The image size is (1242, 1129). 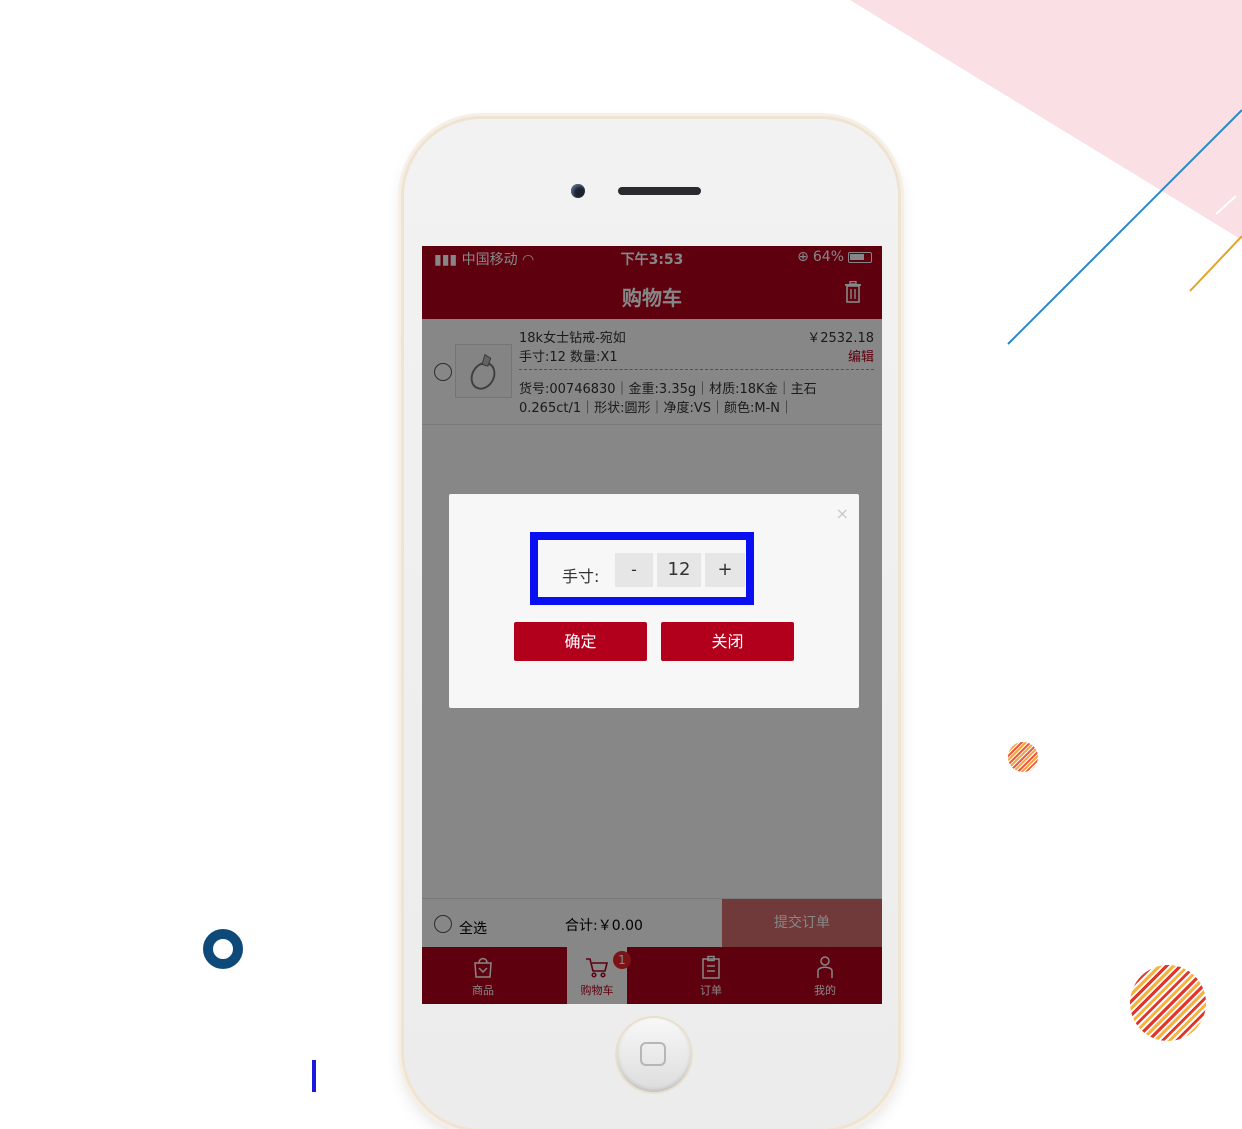 What do you see at coordinates (654, 601) in the screenshot?
I see `size-dialog: × 手寸: - 12 + 确定 关闭` at bounding box center [654, 601].